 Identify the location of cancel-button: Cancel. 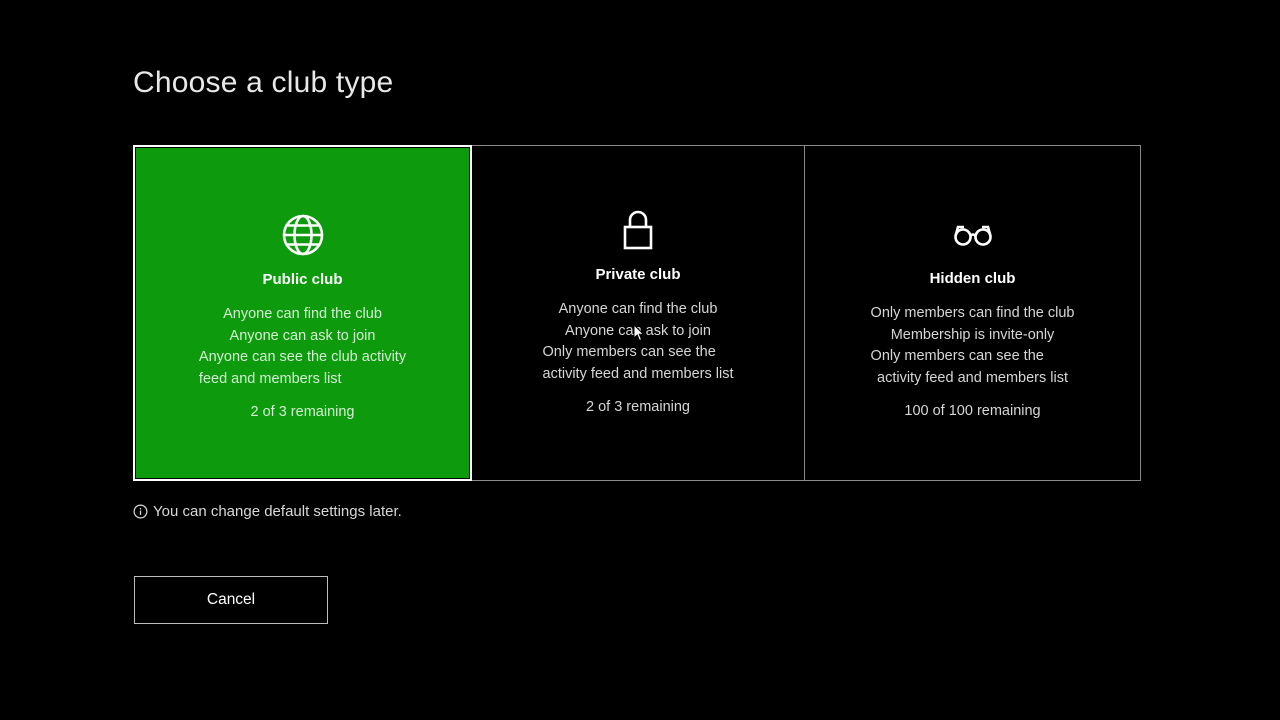
(231, 600).